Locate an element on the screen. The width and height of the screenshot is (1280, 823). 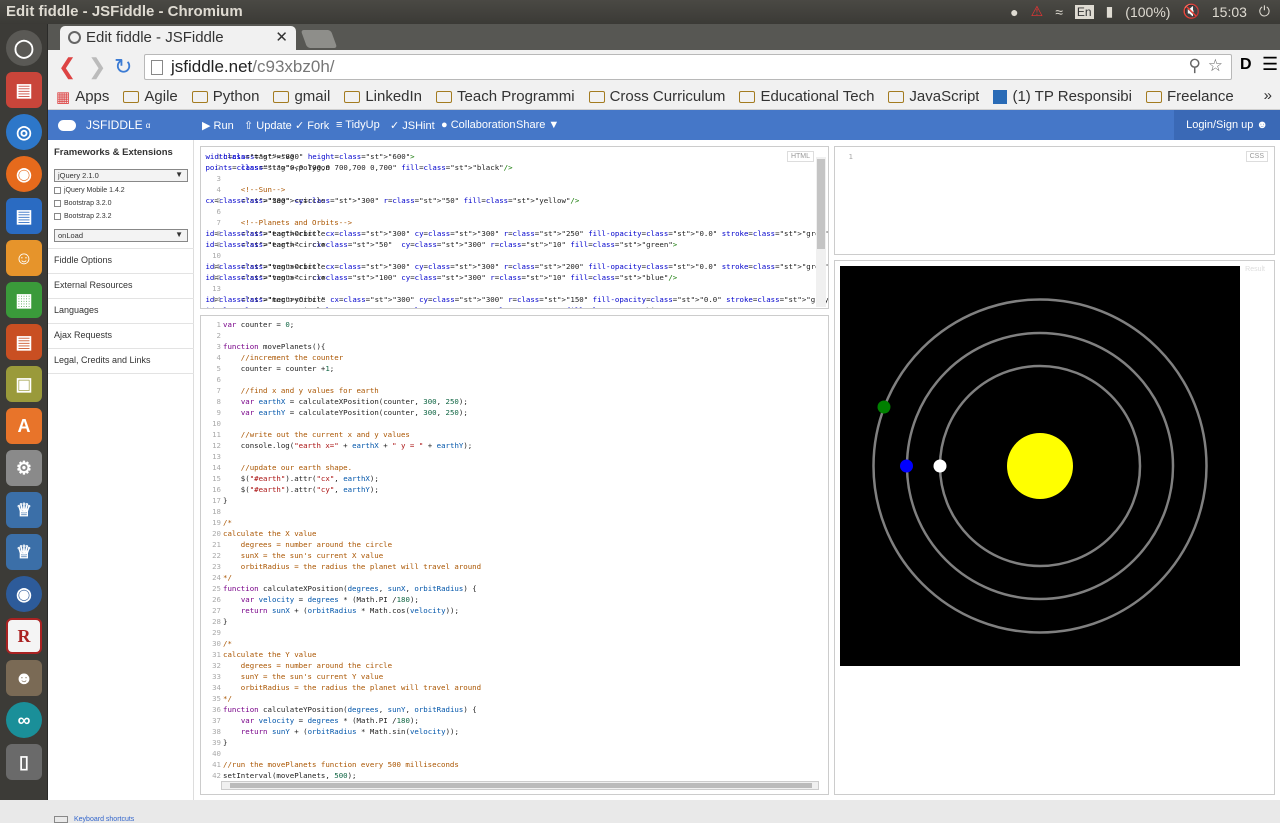
earth-planet is located at coordinates (884, 407).